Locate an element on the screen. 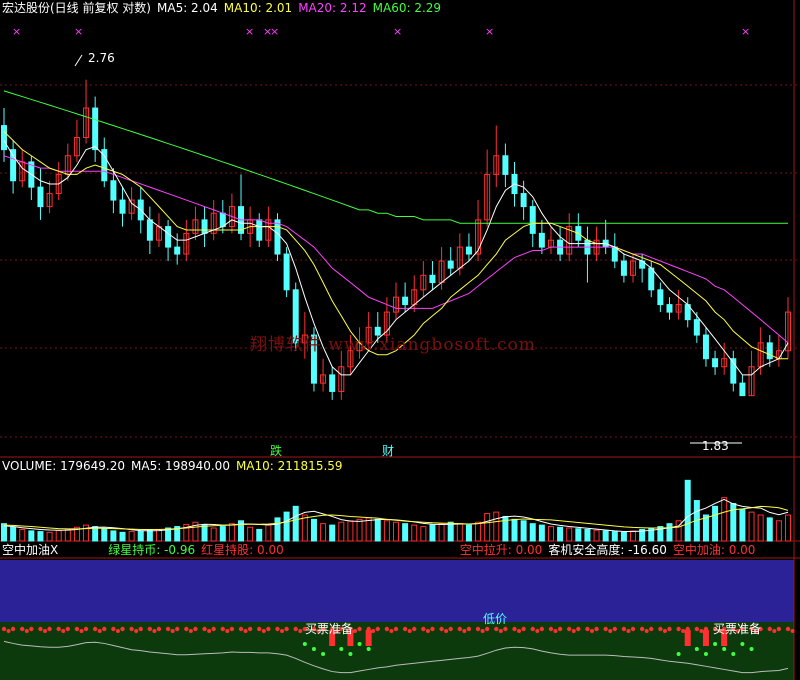 Image resolution: width=800 pixels, height=680 pixels. indicator-sky is located at coordinates (397, 591).